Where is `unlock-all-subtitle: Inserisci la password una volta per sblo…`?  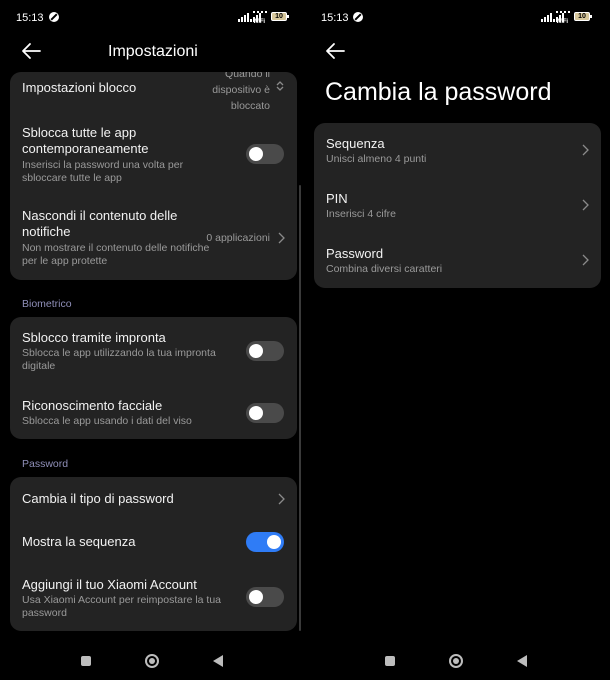 unlock-all-subtitle: Inserisci la password una volta per sblo… is located at coordinates (103, 171).